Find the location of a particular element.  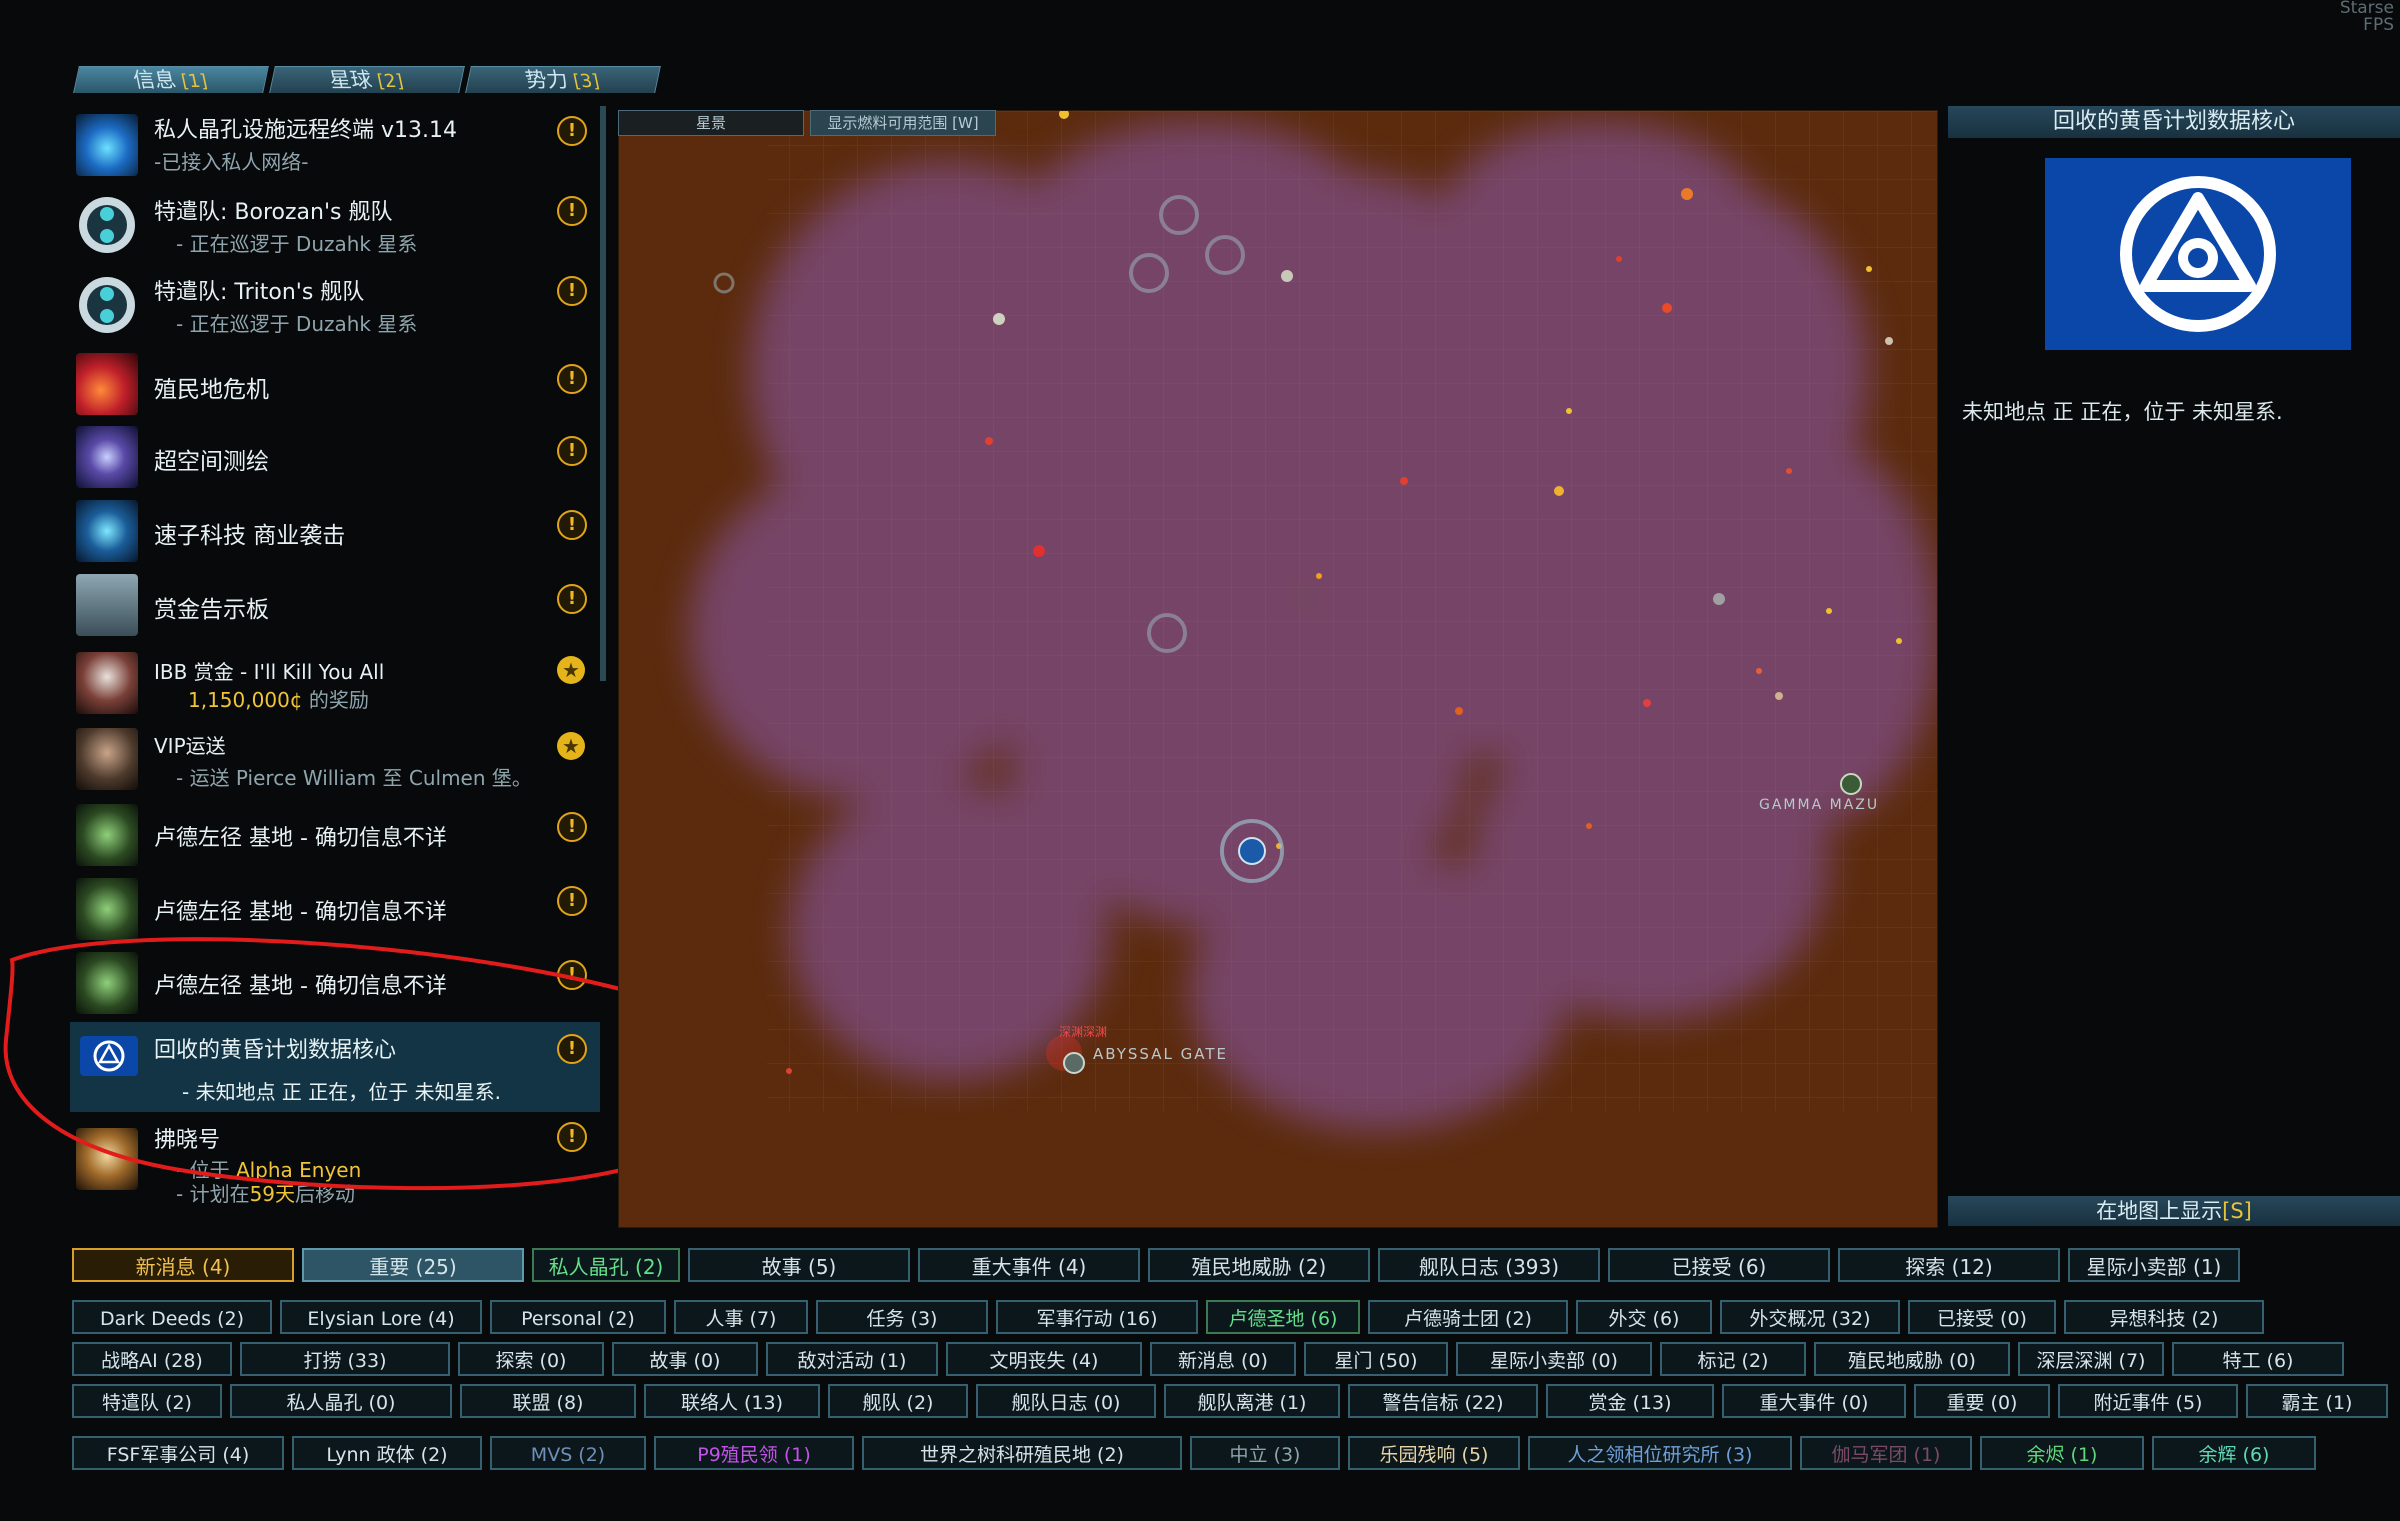

star-icon: ★ is located at coordinates (571, 670).